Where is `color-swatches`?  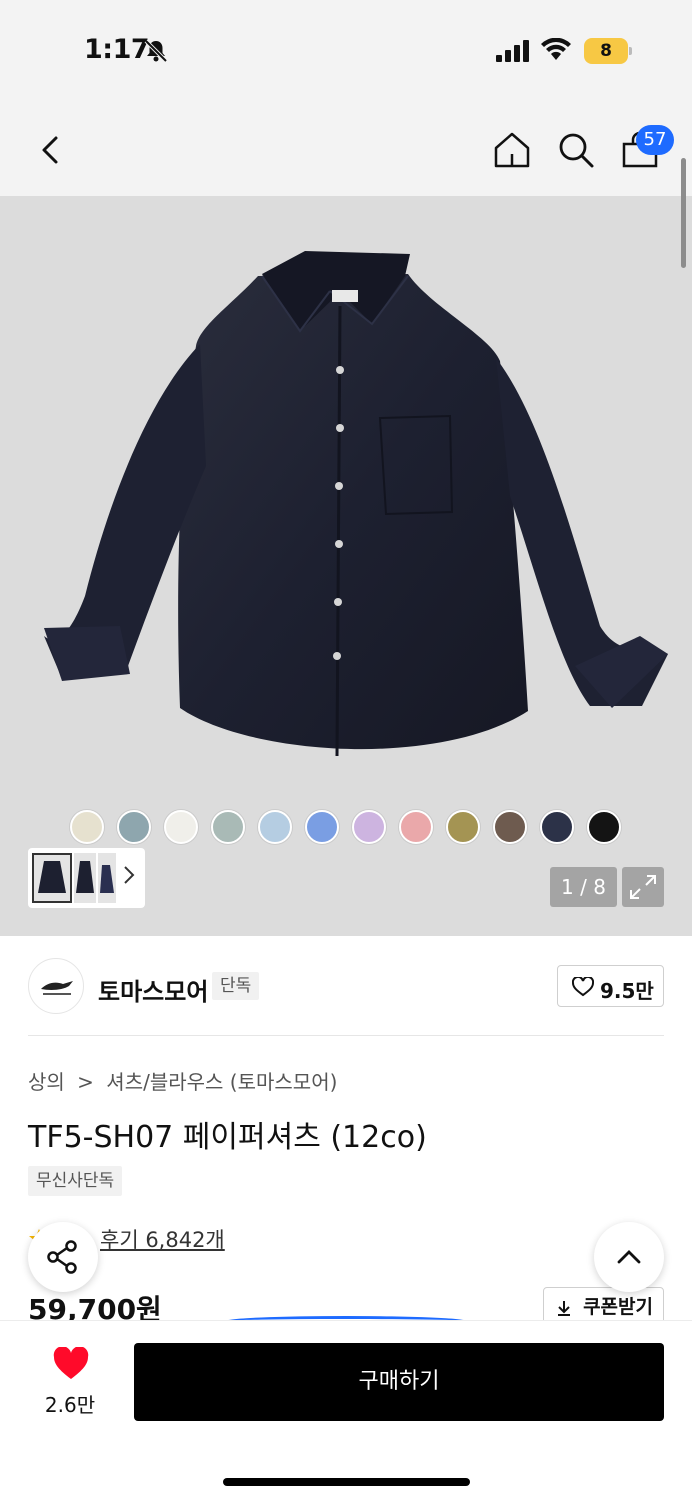
color-swatches is located at coordinates (346, 827).